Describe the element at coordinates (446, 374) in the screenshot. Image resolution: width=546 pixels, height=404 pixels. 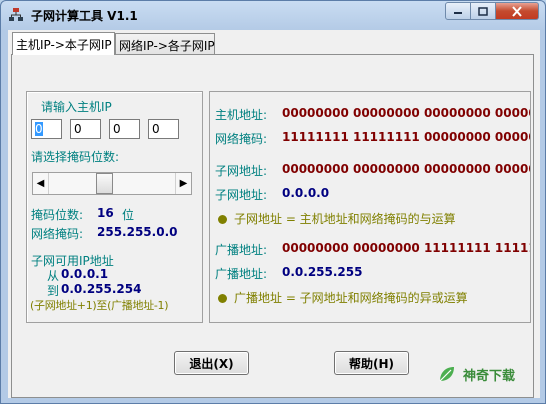
I see `leaf-icon` at that location.